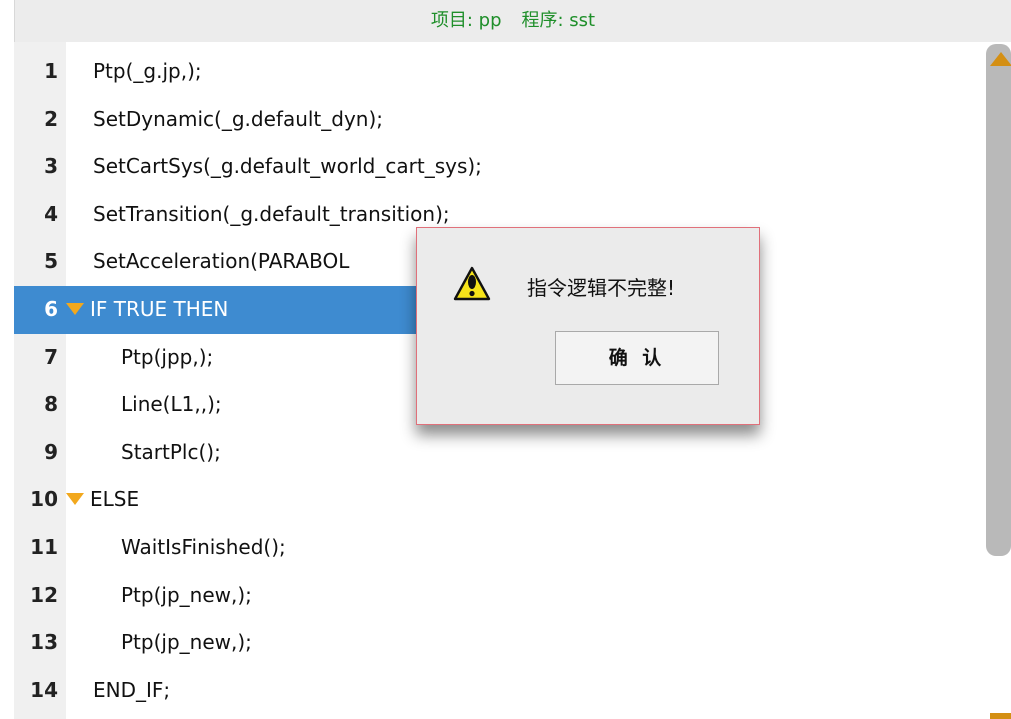 This screenshot has height=719, width=1011. Describe the element at coordinates (51, 308) in the screenshot. I see `line-number: 6` at that location.